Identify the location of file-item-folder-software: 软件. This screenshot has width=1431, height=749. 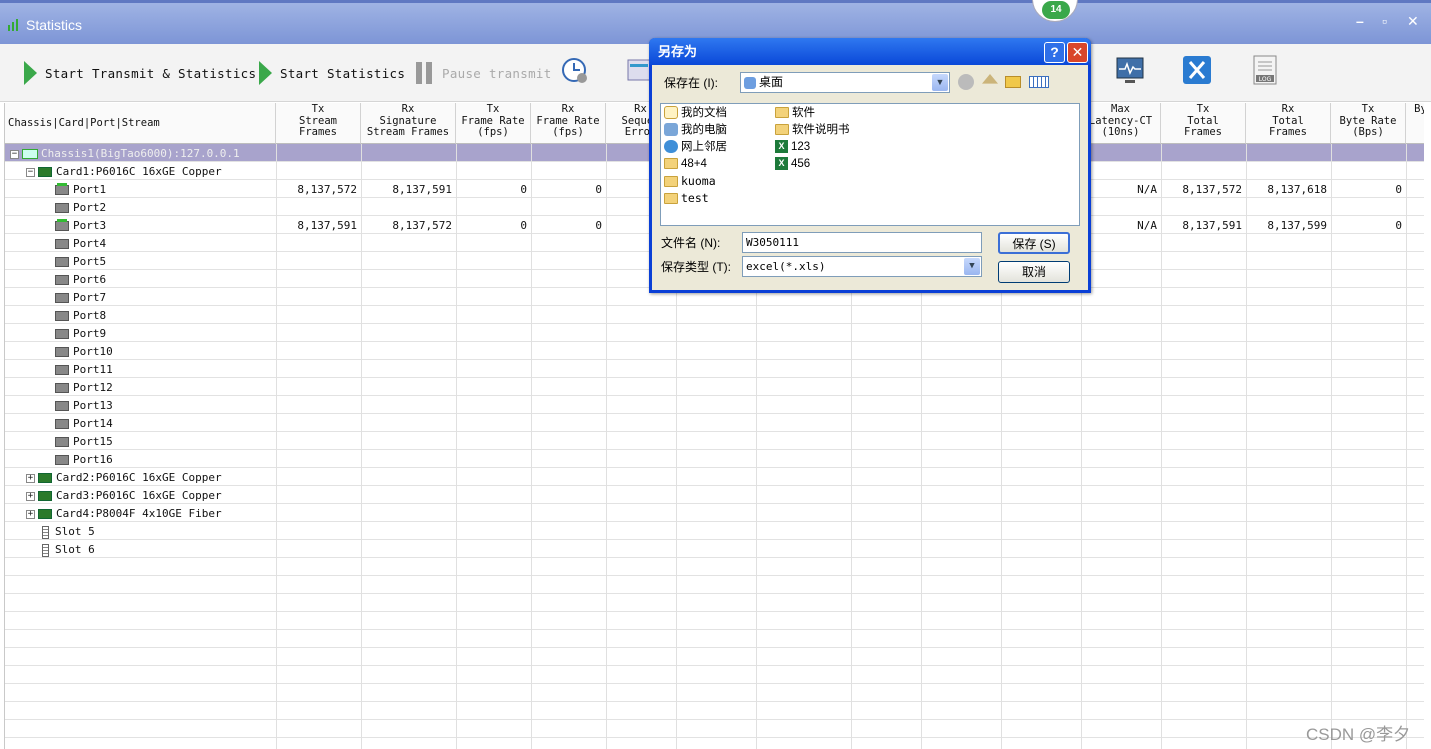
(795, 113).